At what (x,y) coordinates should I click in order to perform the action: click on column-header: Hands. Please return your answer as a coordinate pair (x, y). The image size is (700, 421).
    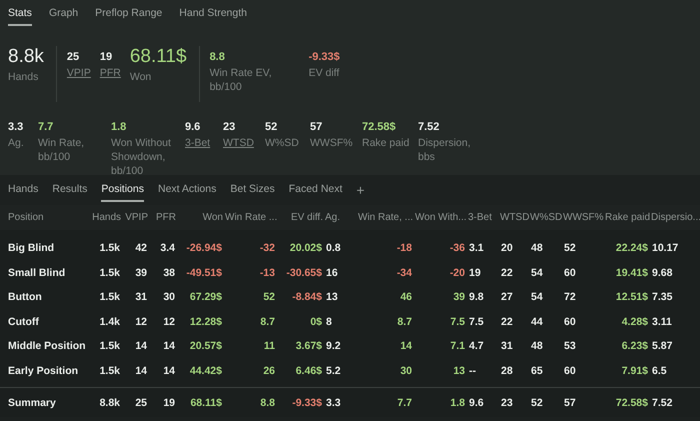
    Looking at the image, I should click on (106, 217).